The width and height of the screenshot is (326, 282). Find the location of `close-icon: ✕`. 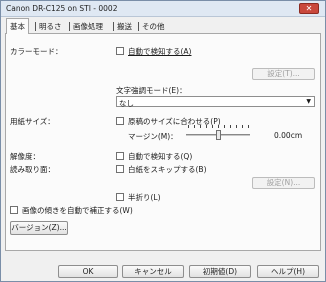

close-icon: ✕ is located at coordinates (309, 8).